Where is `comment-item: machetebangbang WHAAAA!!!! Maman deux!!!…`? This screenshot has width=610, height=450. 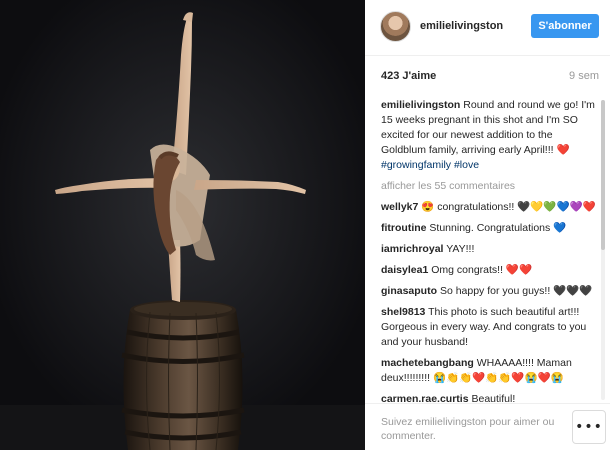 comment-item: machetebangbang WHAAAA!!!! Maman deux!!!… is located at coordinates (490, 371).